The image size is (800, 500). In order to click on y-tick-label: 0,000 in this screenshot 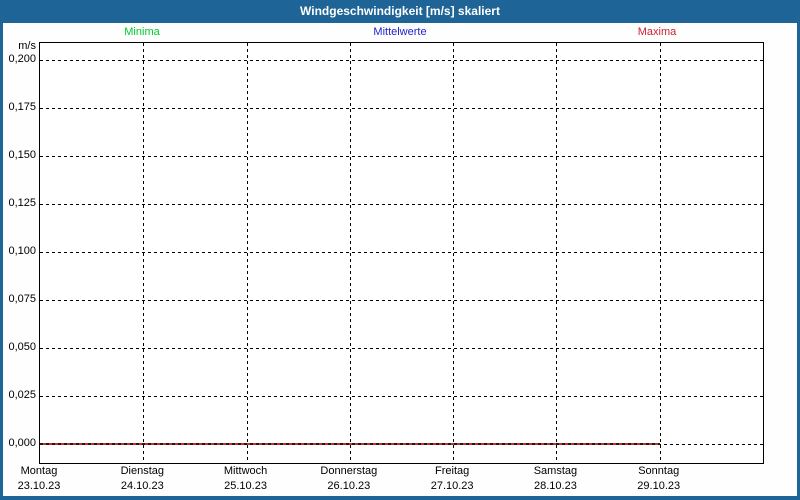, I will do `click(22, 443)`.